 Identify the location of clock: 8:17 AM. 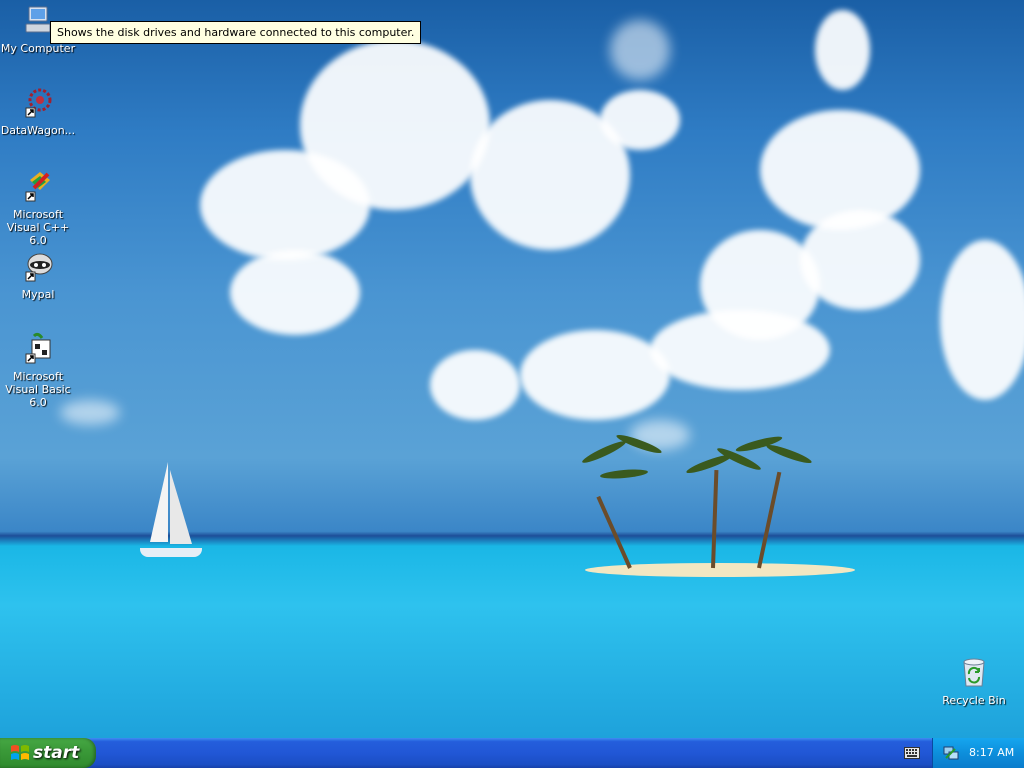
(991, 752).